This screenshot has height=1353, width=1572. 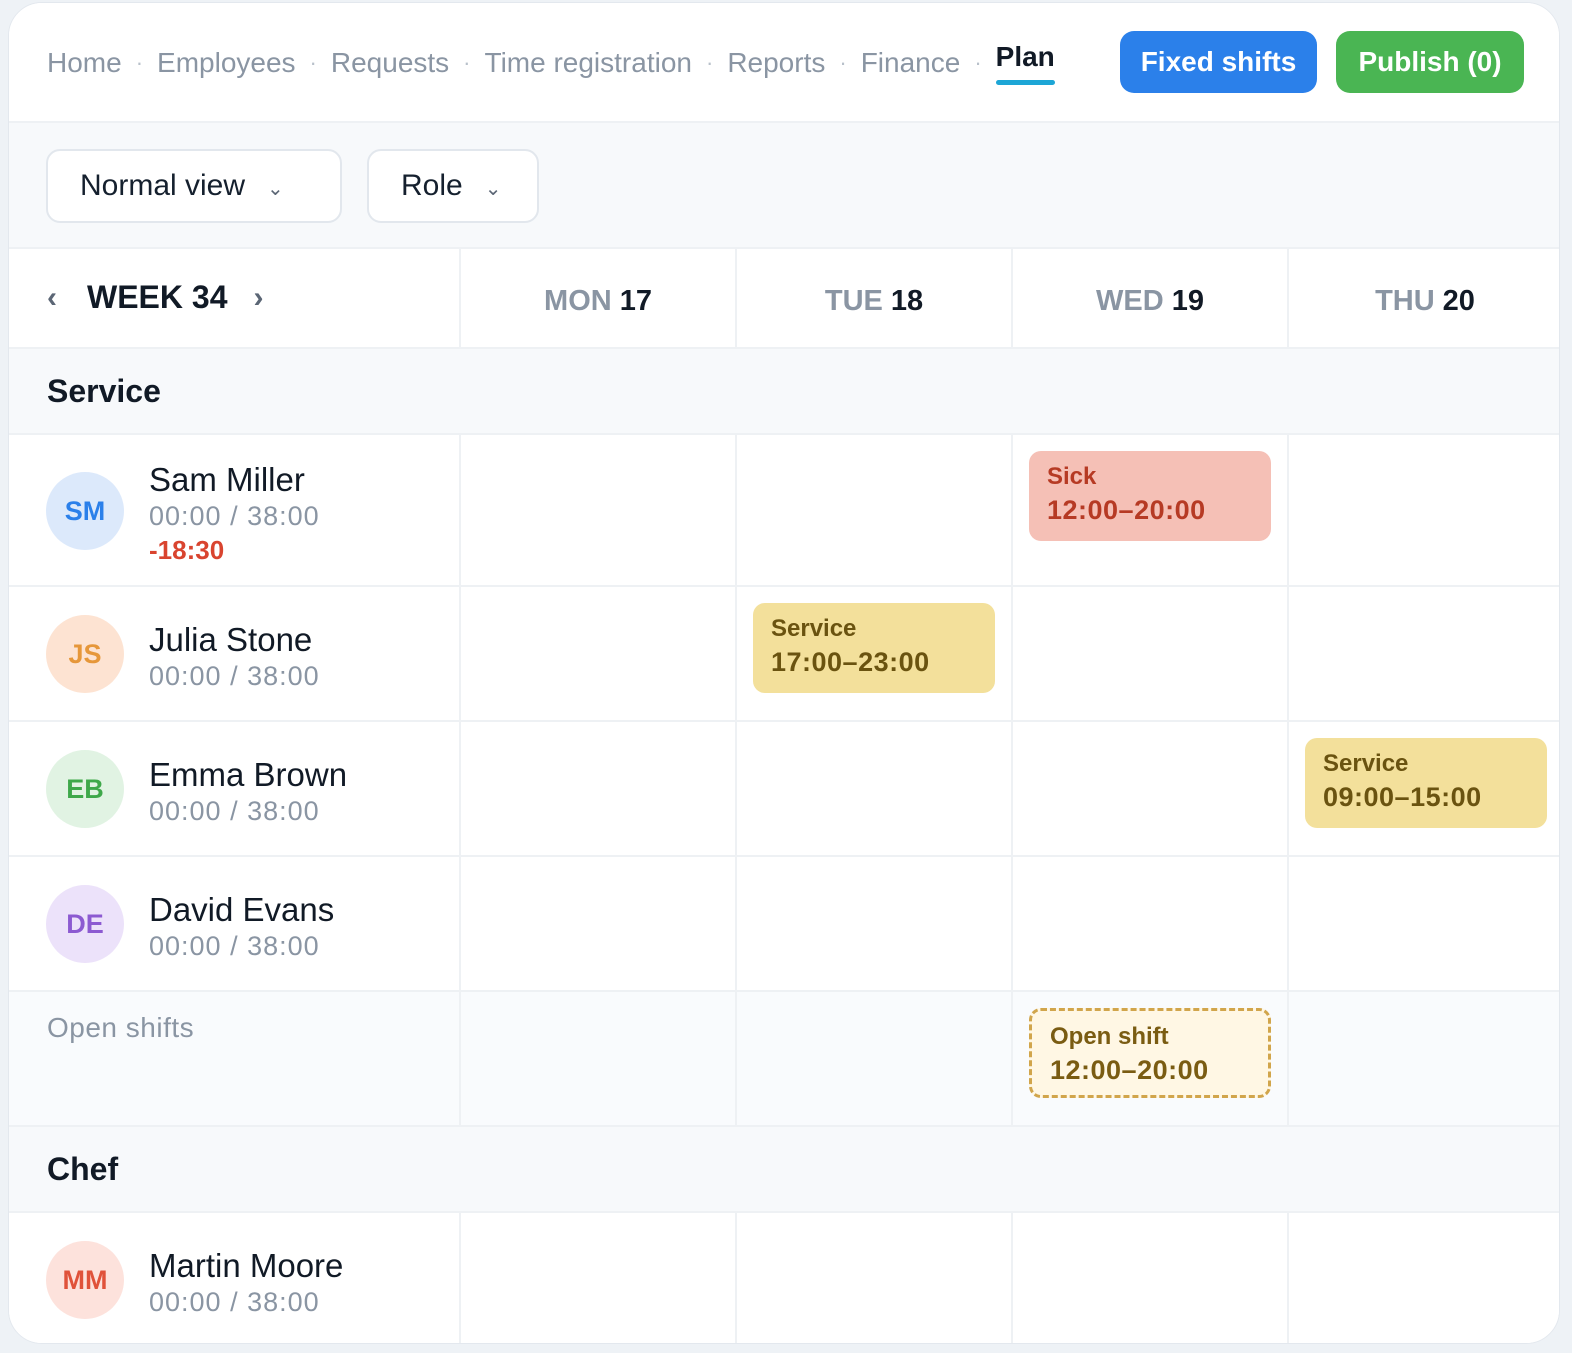 What do you see at coordinates (52, 298) in the screenshot?
I see `chevron-left-icon: ‹` at bounding box center [52, 298].